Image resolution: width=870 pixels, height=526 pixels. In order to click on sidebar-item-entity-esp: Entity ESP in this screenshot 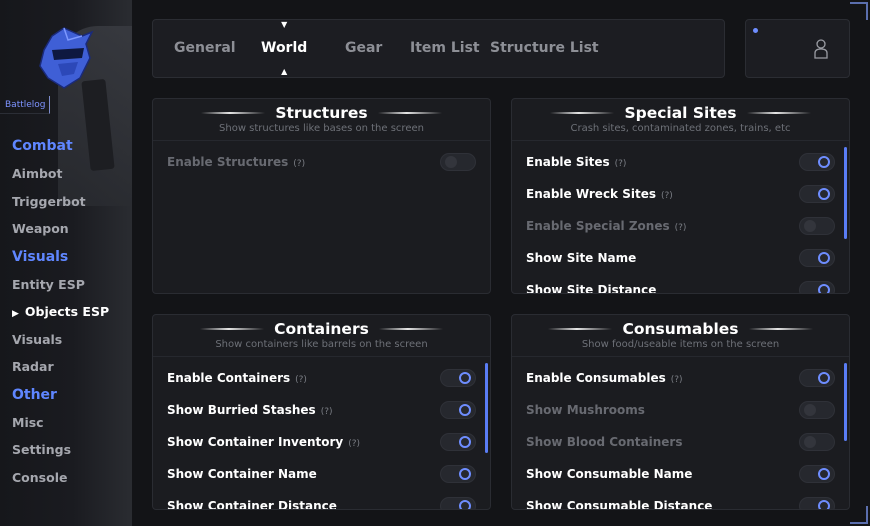, I will do `click(71, 289)`.